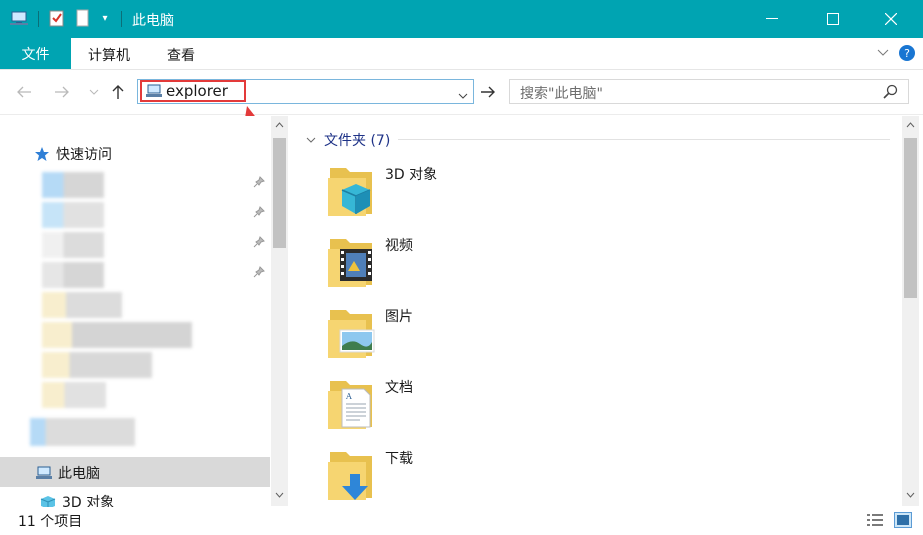 Image resolution: width=923 pixels, height=535 pixels. What do you see at coordinates (875, 520) in the screenshot?
I see `details-view-icon` at bounding box center [875, 520].